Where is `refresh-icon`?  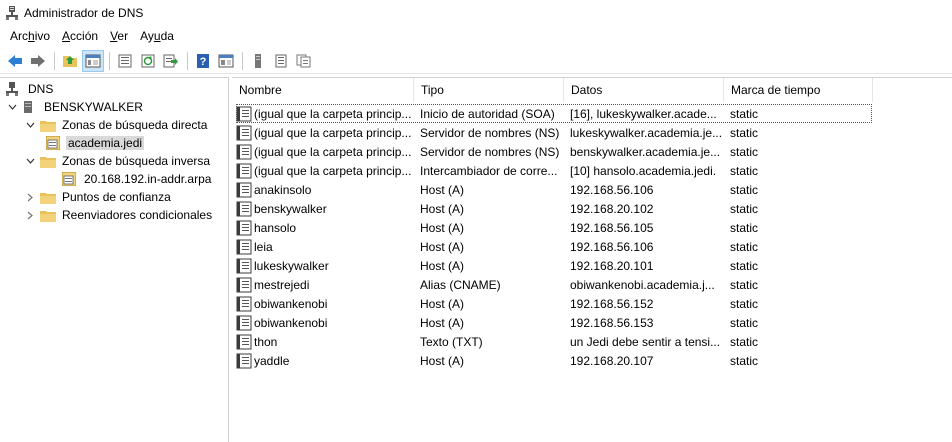 refresh-icon is located at coordinates (148, 60).